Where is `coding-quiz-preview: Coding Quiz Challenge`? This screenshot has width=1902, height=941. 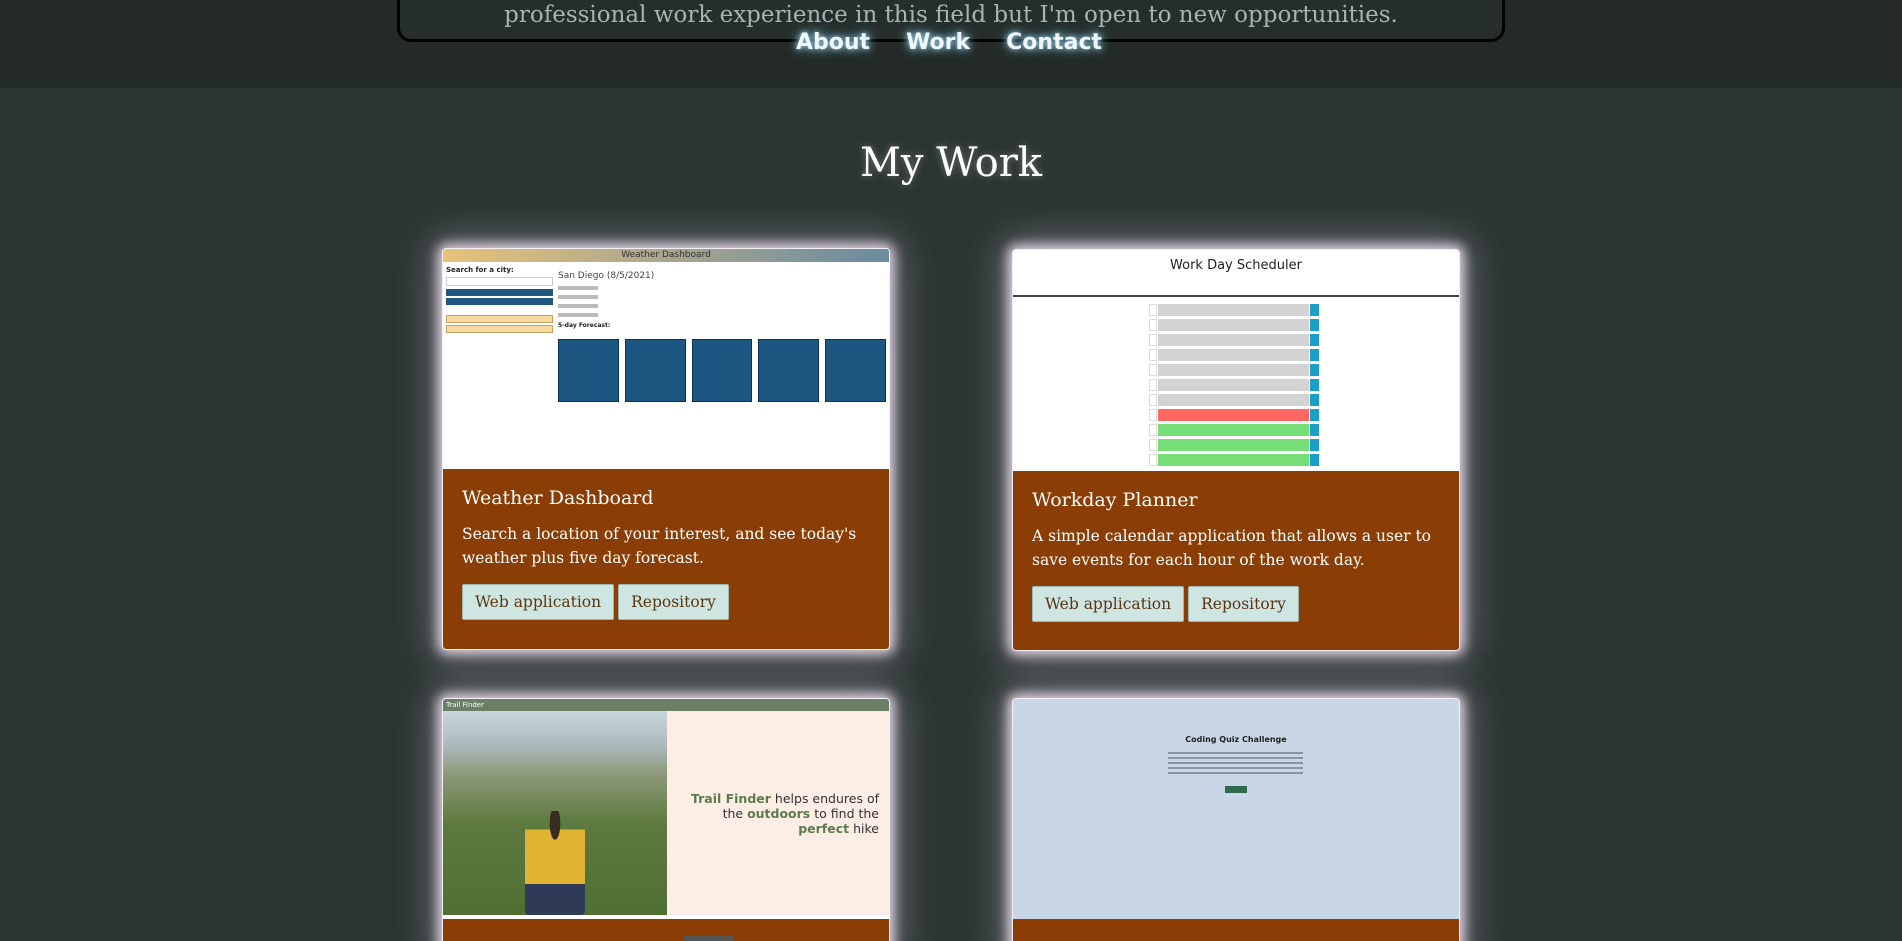
coding-quiz-preview: Coding Quiz Challenge is located at coordinates (1236, 809).